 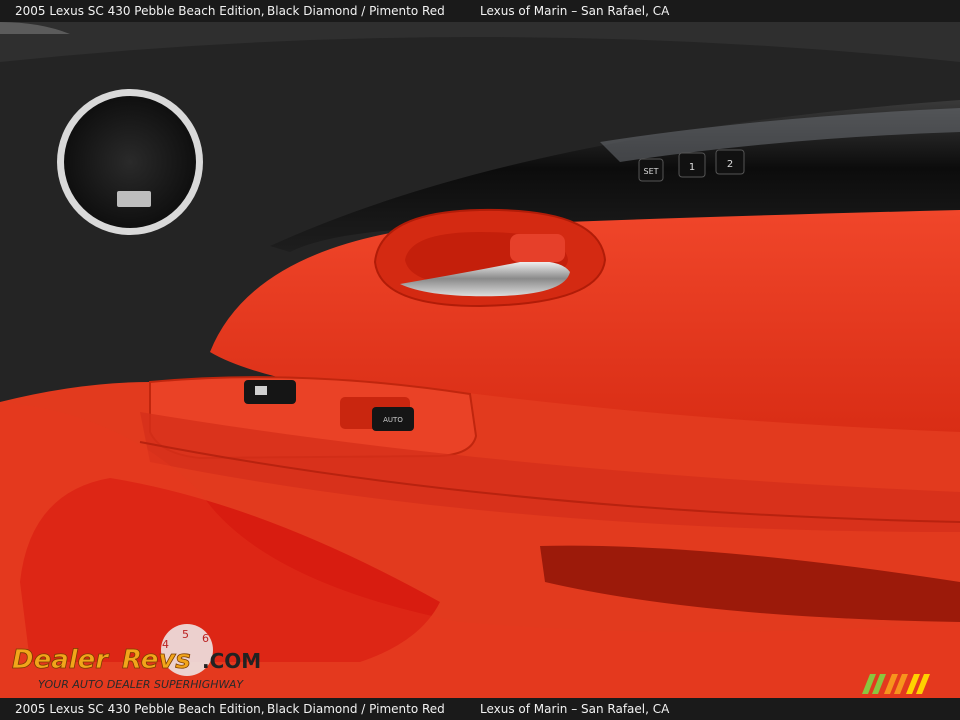 I want to click on svg-text: AUTO, so click(x=393, y=420).